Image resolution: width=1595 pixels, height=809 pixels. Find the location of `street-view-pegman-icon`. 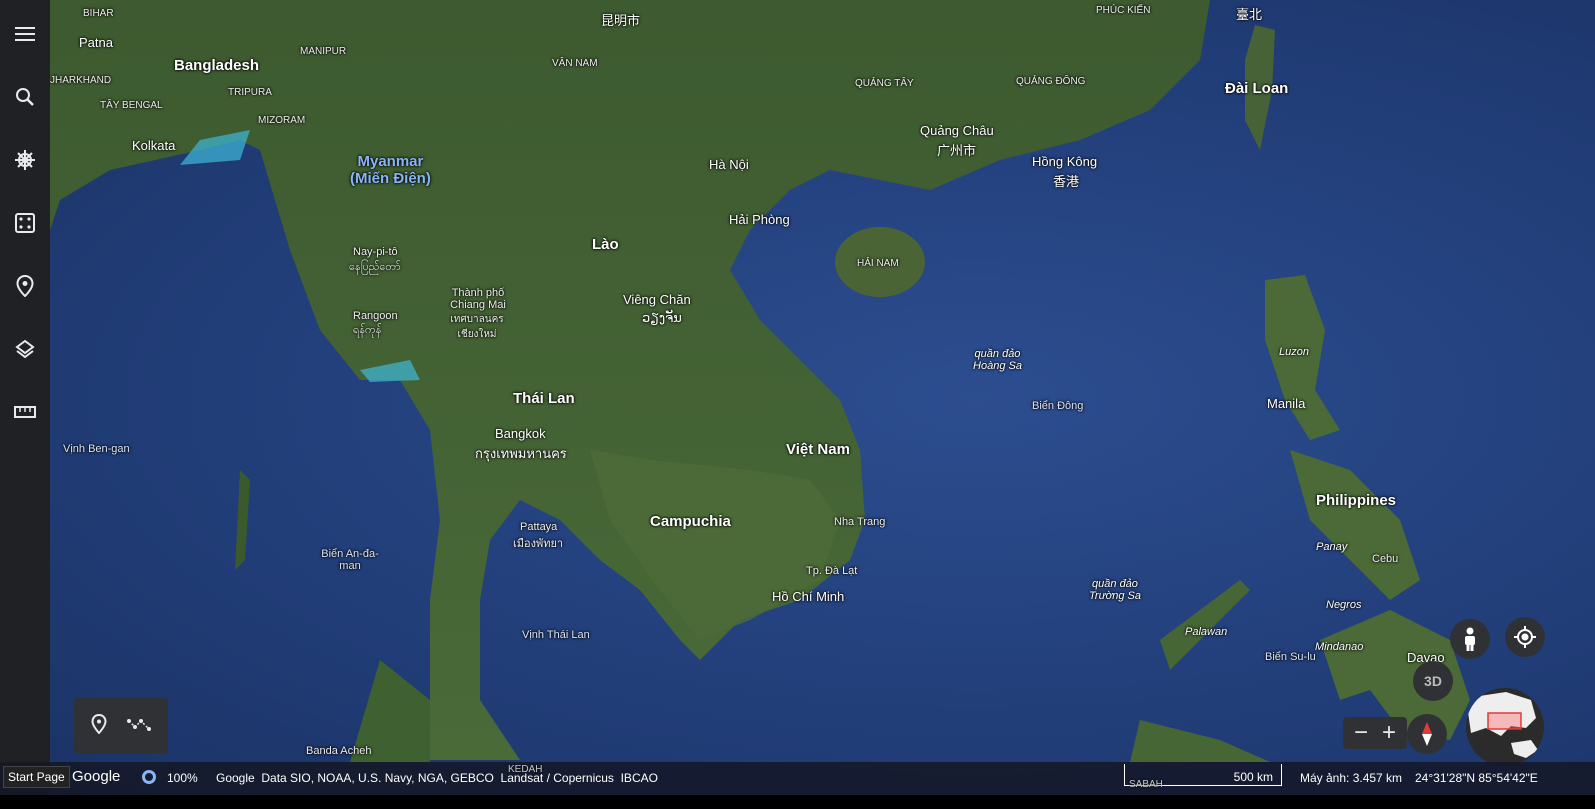

street-view-pegman-icon is located at coordinates (1470, 639).